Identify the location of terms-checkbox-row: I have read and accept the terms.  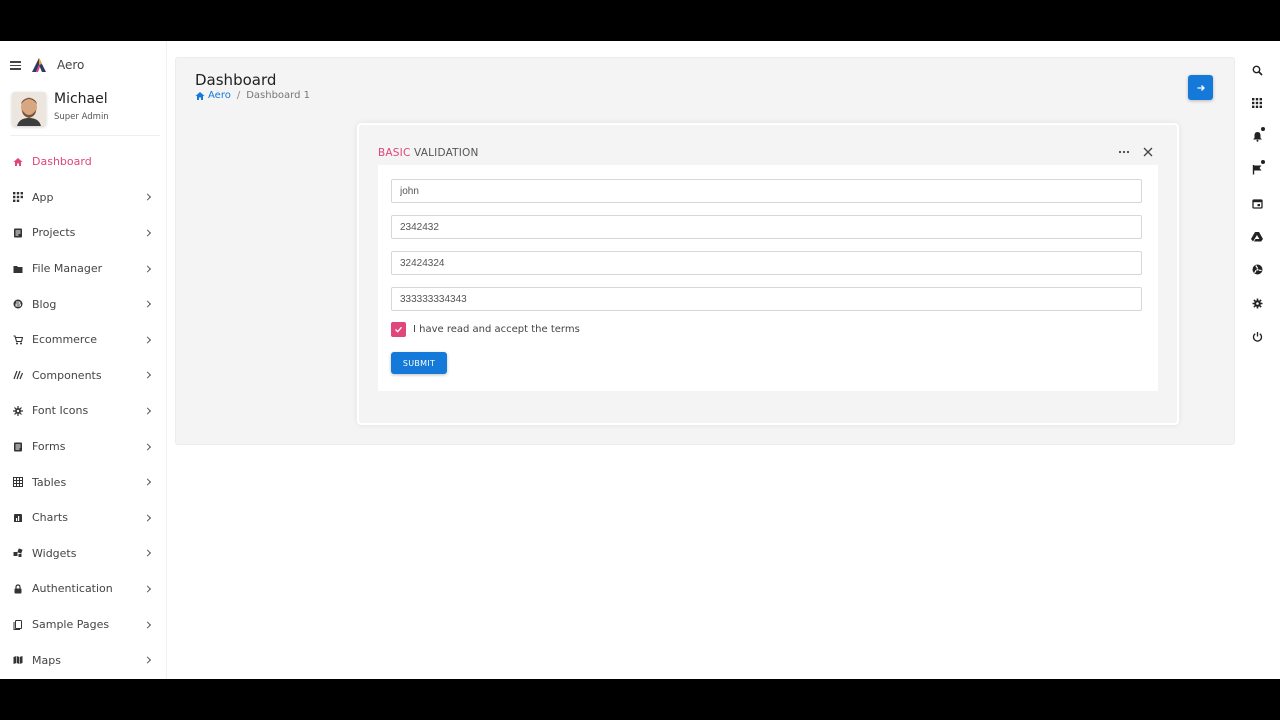
(485, 329).